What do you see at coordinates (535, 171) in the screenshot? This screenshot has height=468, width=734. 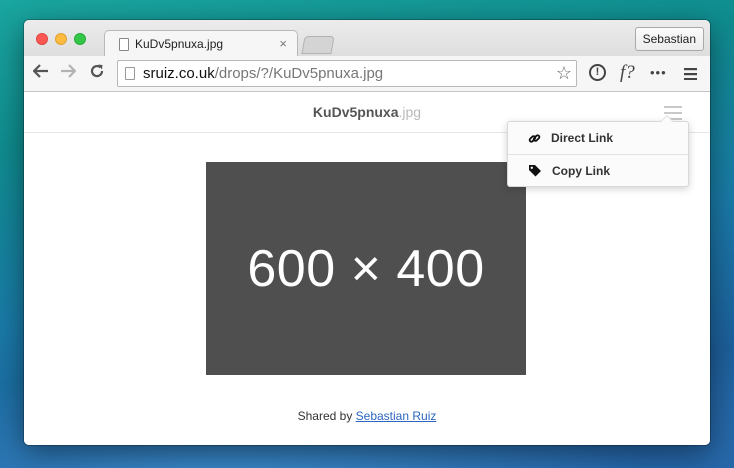 I see `tag-icon` at bounding box center [535, 171].